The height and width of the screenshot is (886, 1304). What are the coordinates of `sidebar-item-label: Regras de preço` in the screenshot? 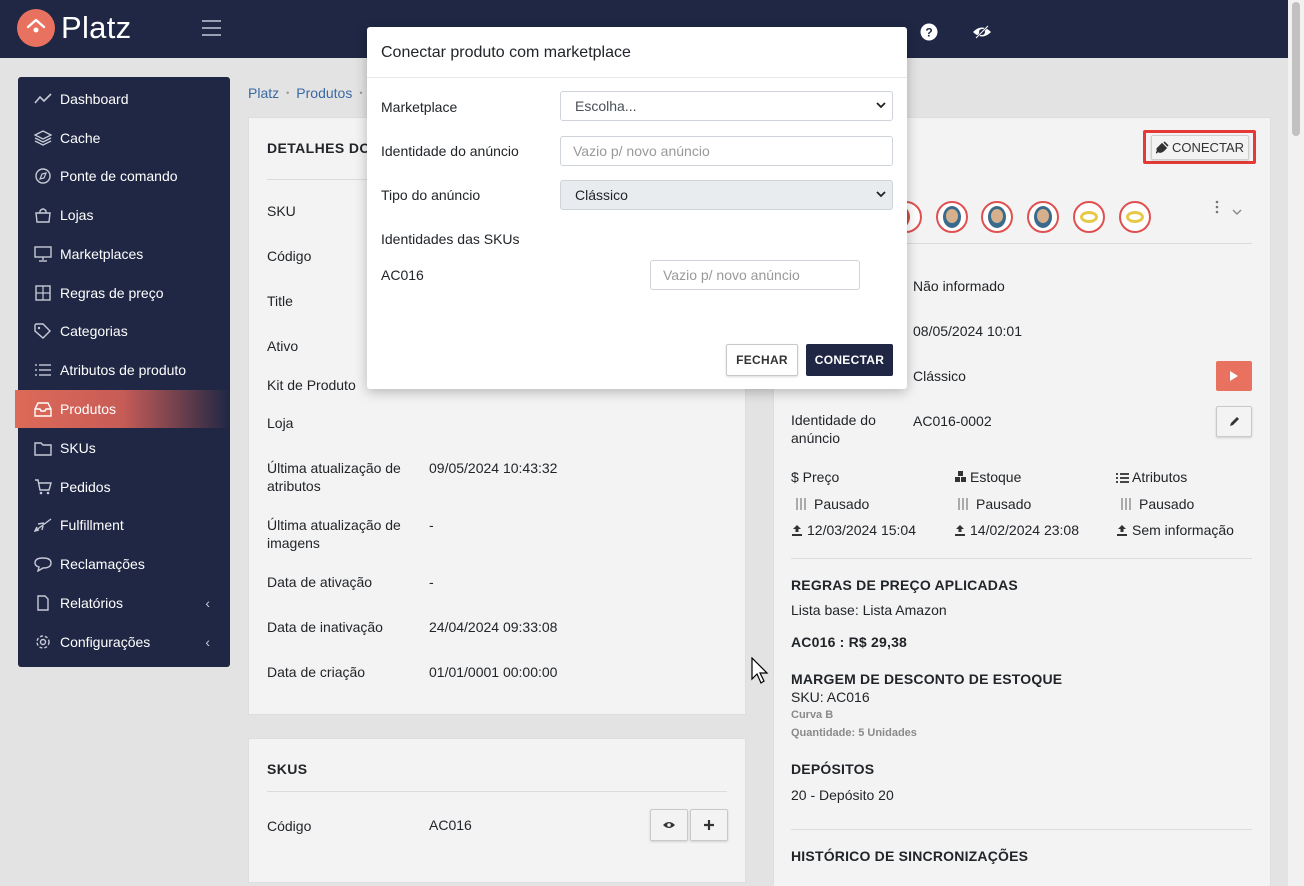 It's located at (112, 293).